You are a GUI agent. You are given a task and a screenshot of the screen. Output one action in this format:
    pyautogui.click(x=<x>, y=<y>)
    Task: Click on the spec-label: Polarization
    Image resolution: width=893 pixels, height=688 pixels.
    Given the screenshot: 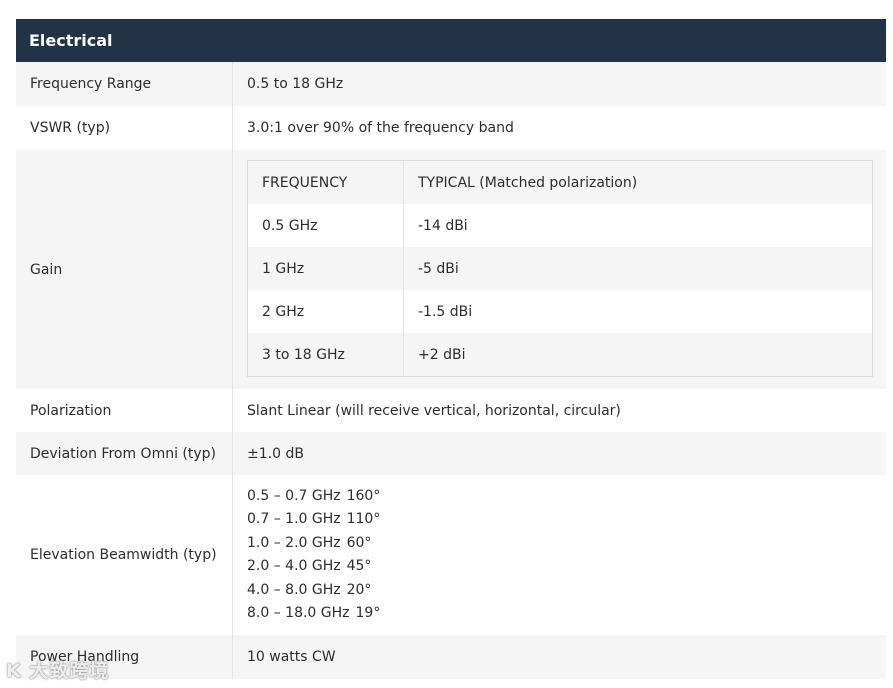 What is the action you would take?
    pyautogui.click(x=124, y=410)
    